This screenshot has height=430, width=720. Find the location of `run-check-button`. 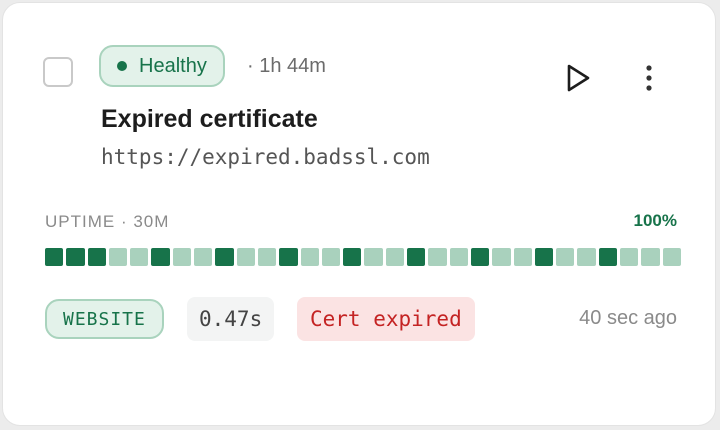

run-check-button is located at coordinates (578, 78).